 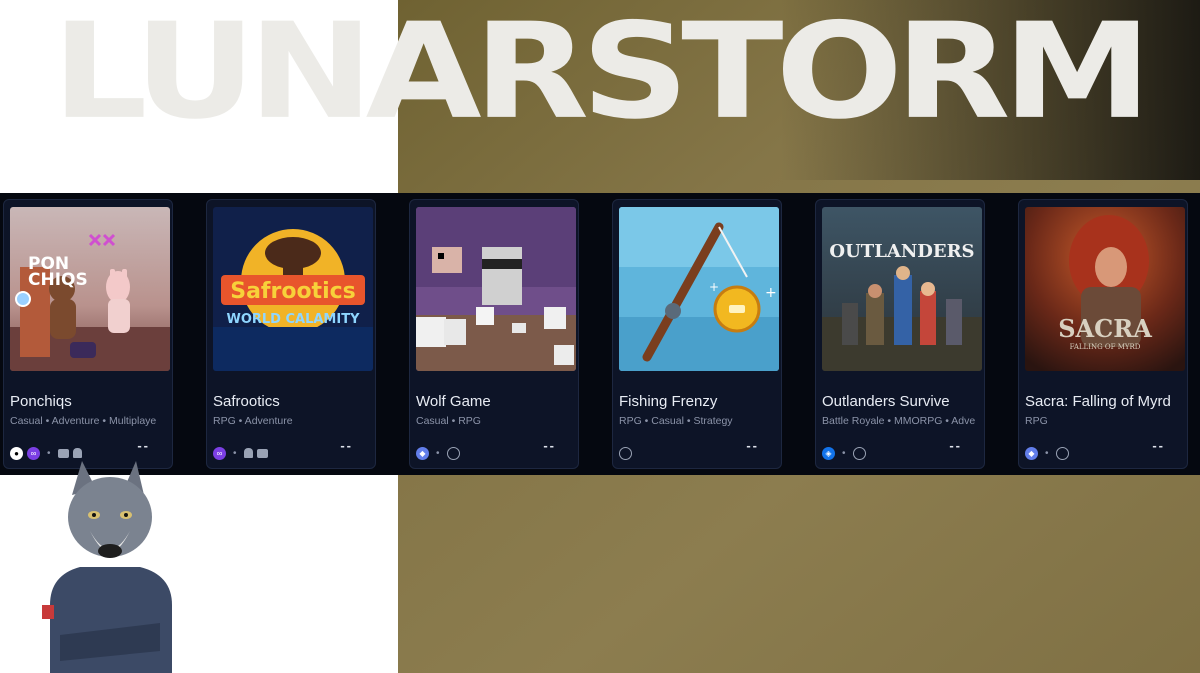 What do you see at coordinates (453, 401) in the screenshot?
I see `game-title: Wolf Game` at bounding box center [453, 401].